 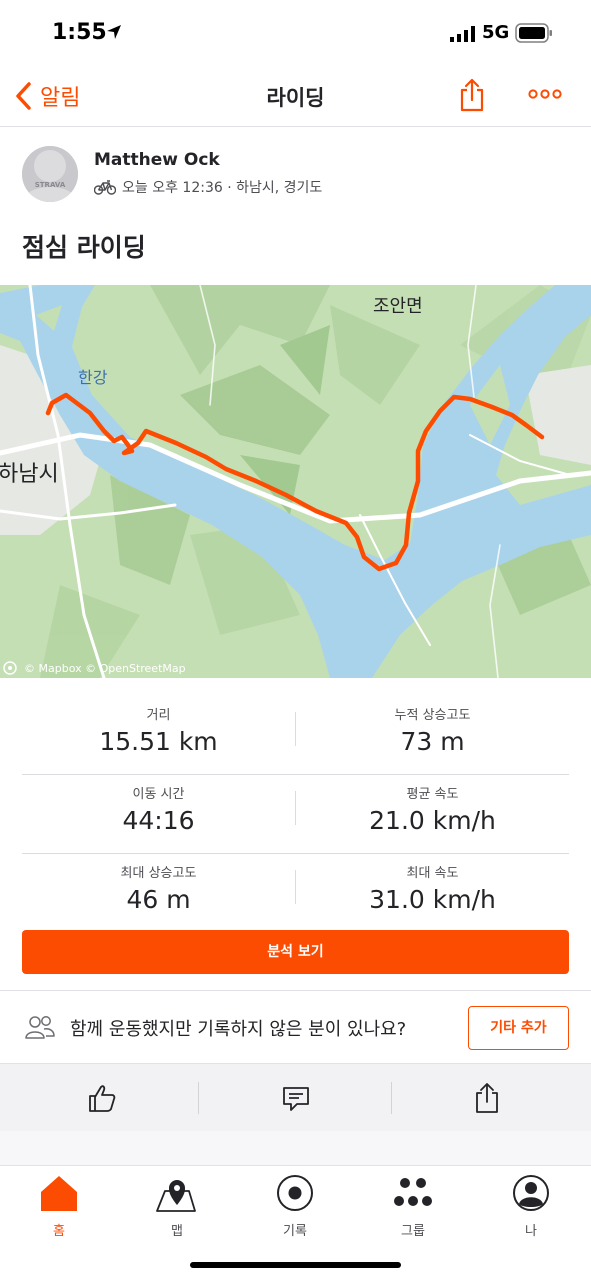 I want to click on page-title: 라이딩, so click(x=295, y=98).